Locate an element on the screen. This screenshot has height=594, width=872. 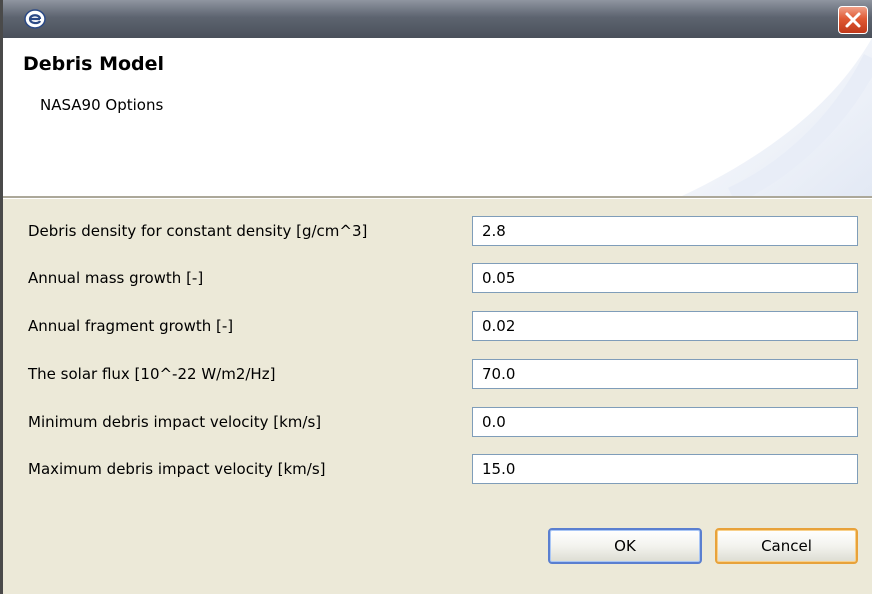
title-bar is located at coordinates (437, 19).